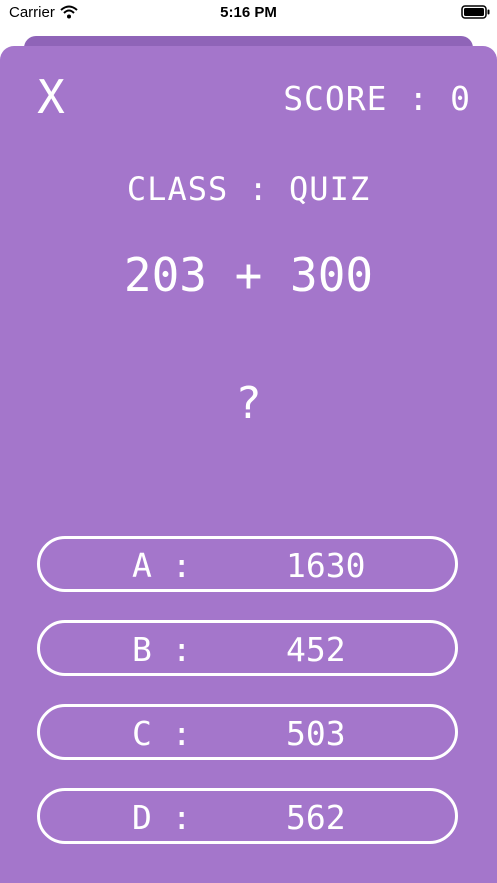 The image size is (497, 883). What do you see at coordinates (316, 817) in the screenshot?
I see `option-value: 562` at bounding box center [316, 817].